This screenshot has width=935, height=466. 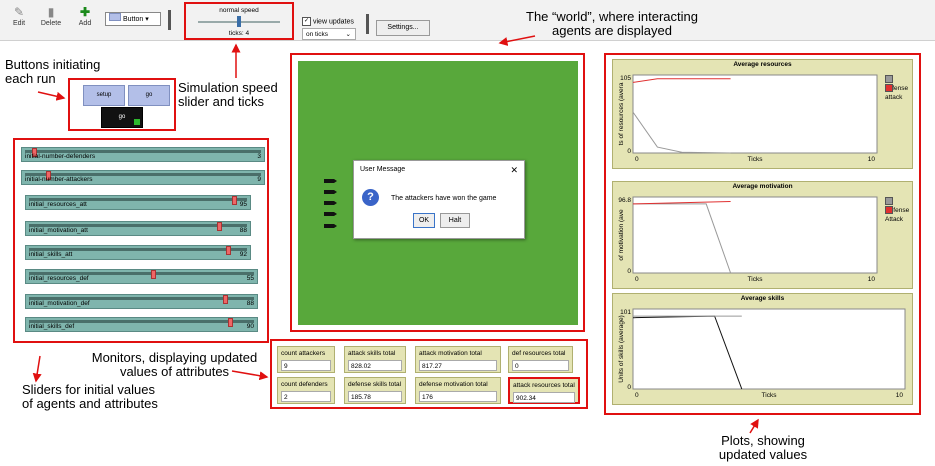 What do you see at coordinates (303, 353) in the screenshot?
I see `monitor-label: count attackers` at bounding box center [303, 353].